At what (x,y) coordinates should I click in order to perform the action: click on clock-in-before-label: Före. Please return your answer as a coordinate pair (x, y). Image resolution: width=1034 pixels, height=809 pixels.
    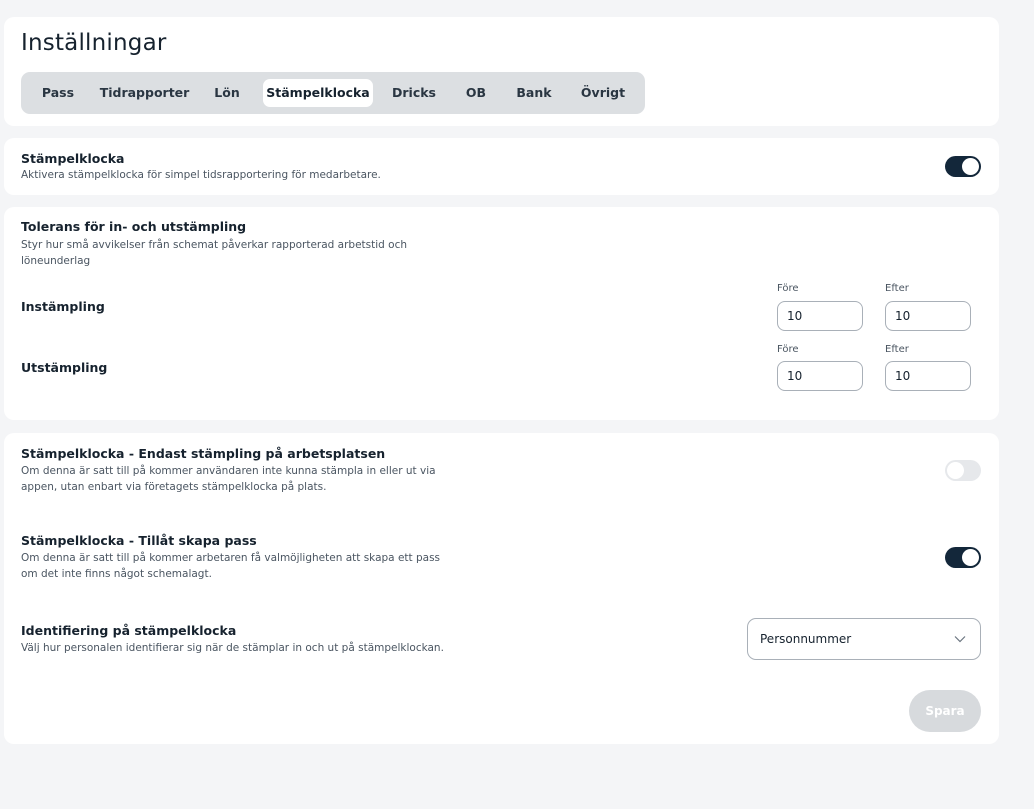
    Looking at the image, I should click on (788, 288).